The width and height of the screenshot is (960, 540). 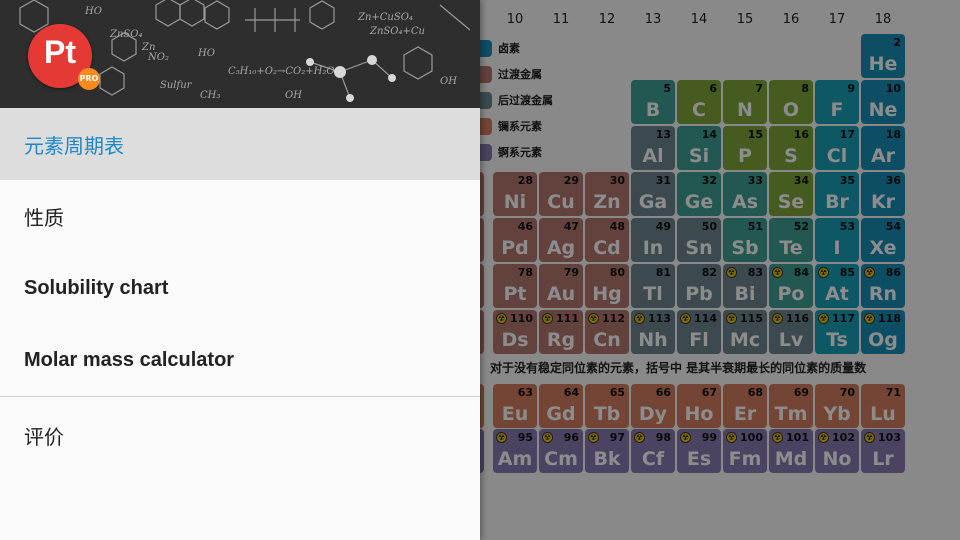 What do you see at coordinates (240, 360) in the screenshot?
I see `drawer-item-molar-mass-calculator: Molar mass calculator` at bounding box center [240, 360].